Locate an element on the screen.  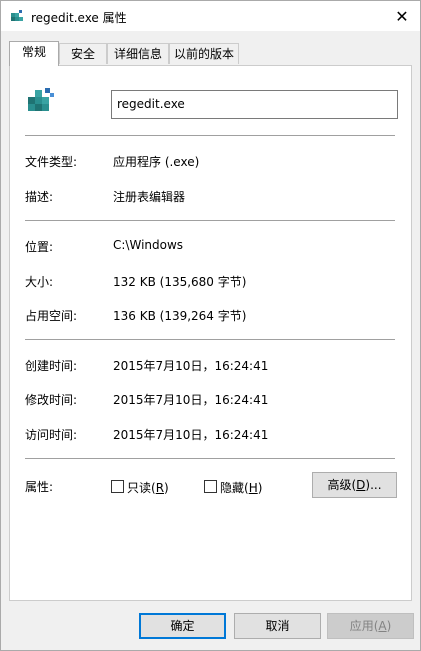
attributes-label: 属性: is located at coordinates (39, 487).